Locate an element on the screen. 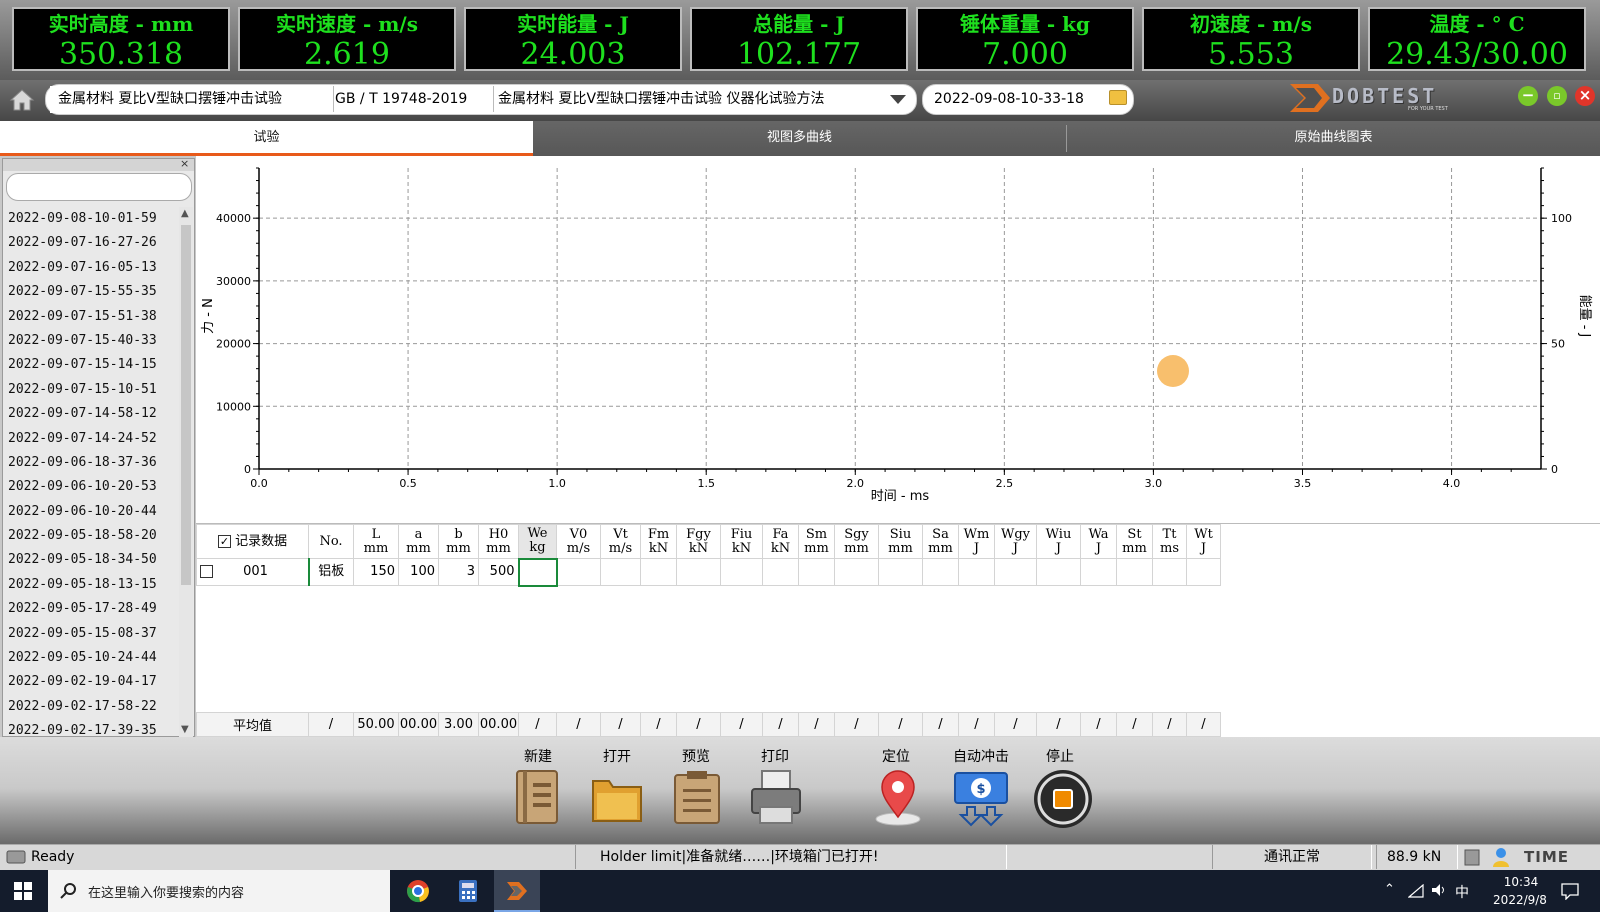 The height and width of the screenshot is (912, 1600). chevron-up-icon: ⌃ is located at coordinates (1389, 889).